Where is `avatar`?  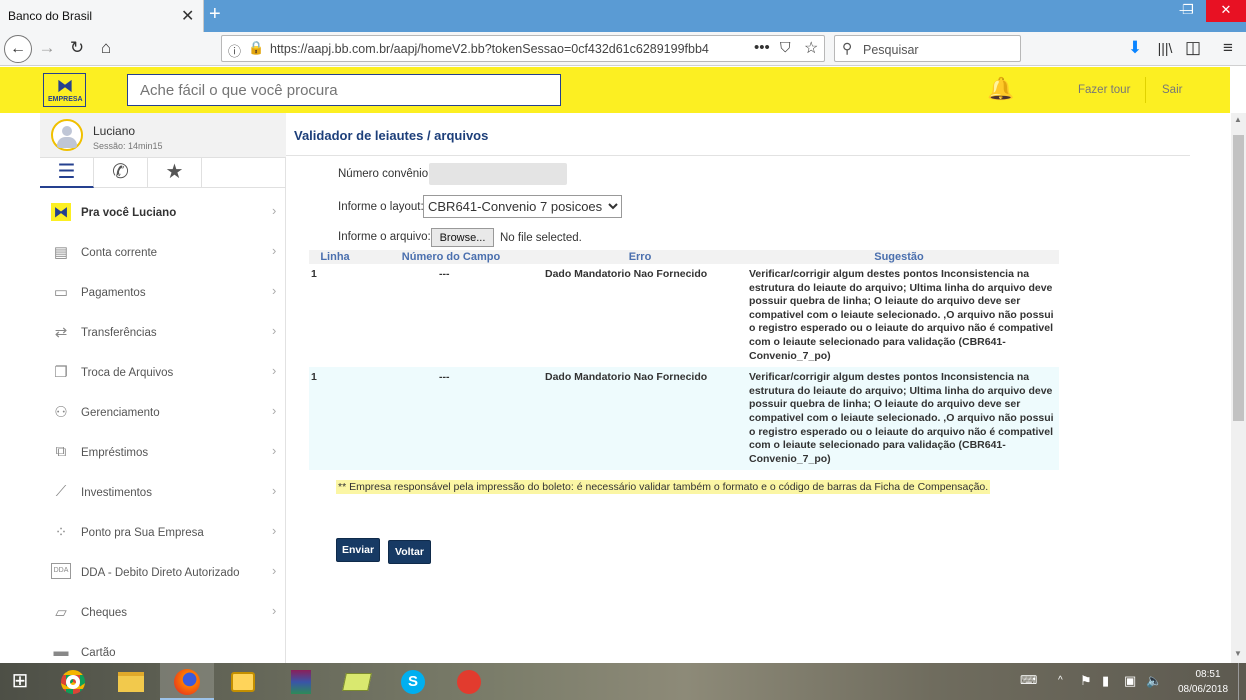
avatar is located at coordinates (67, 135).